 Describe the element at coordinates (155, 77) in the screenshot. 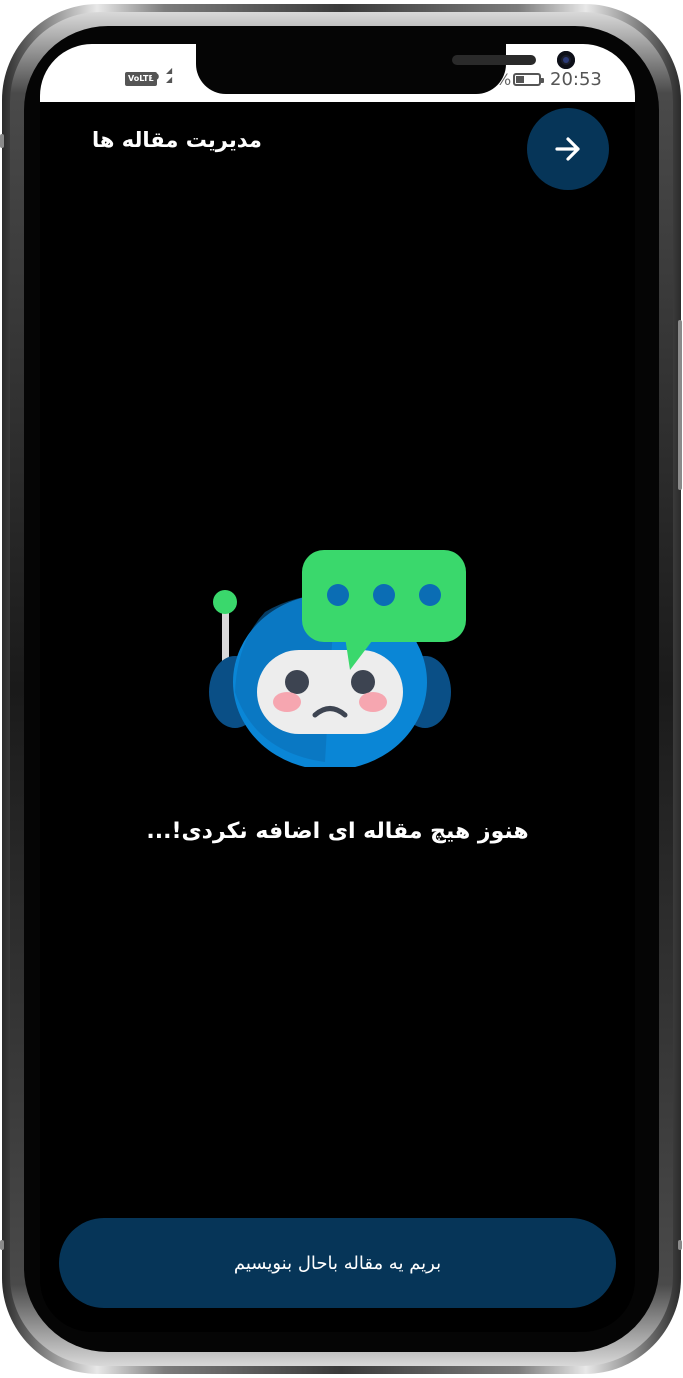

I see `network-suffix: D` at that location.